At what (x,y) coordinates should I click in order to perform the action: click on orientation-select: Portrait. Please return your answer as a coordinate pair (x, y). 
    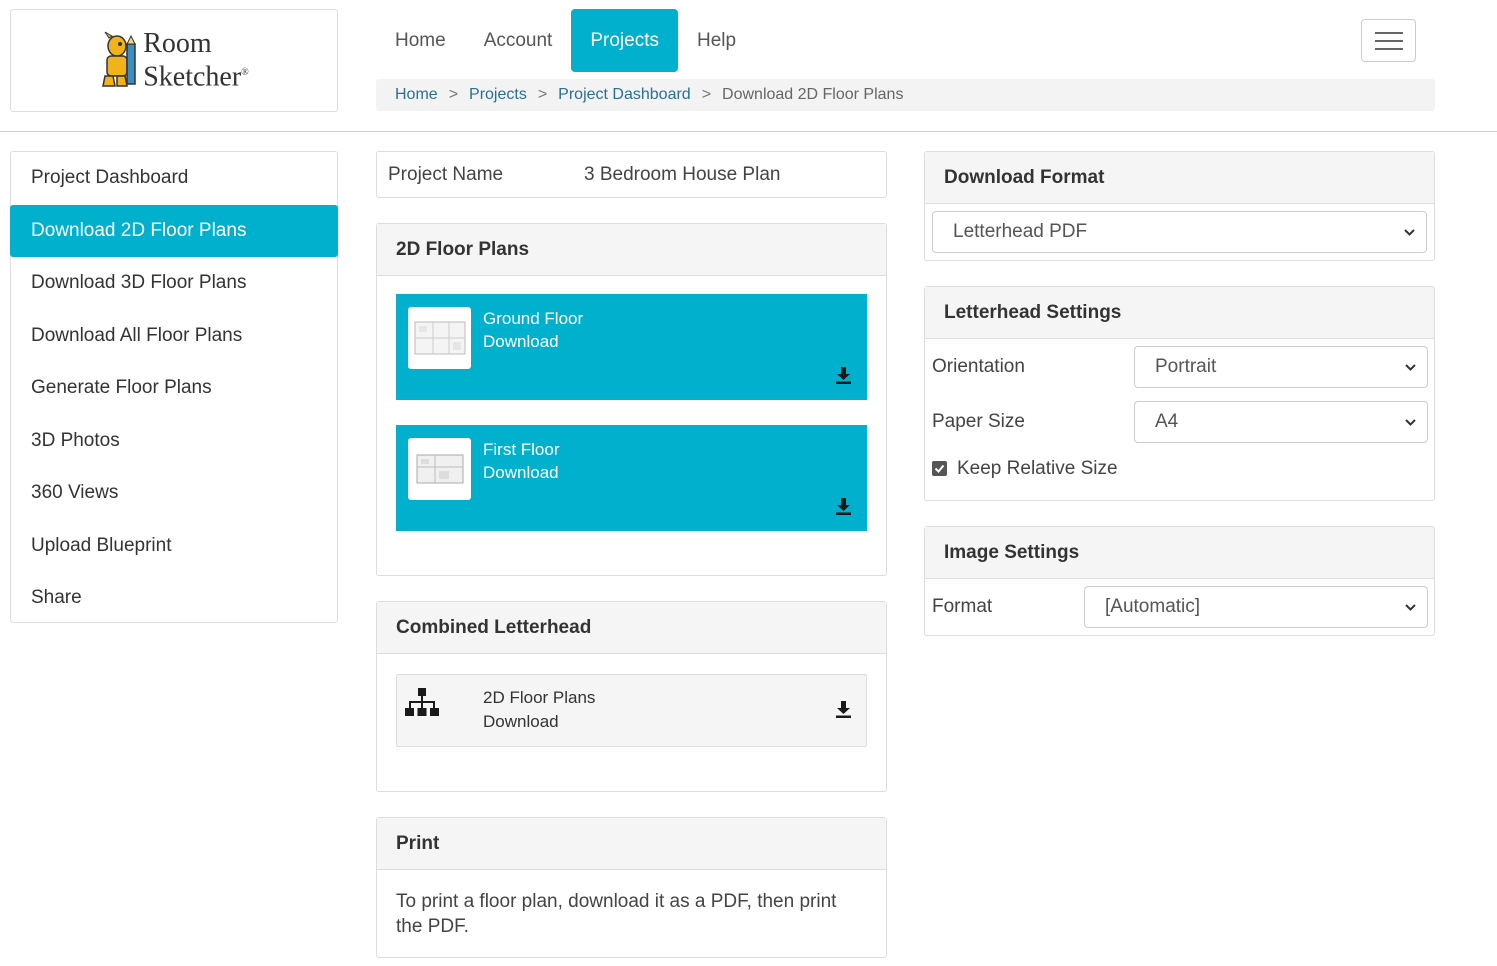
    Looking at the image, I should click on (1281, 367).